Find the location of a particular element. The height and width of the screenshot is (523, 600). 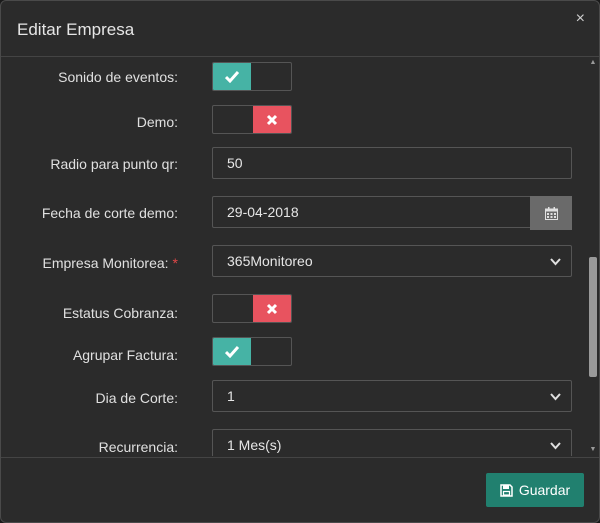

dia-corte-value: 1 is located at coordinates (231, 396).